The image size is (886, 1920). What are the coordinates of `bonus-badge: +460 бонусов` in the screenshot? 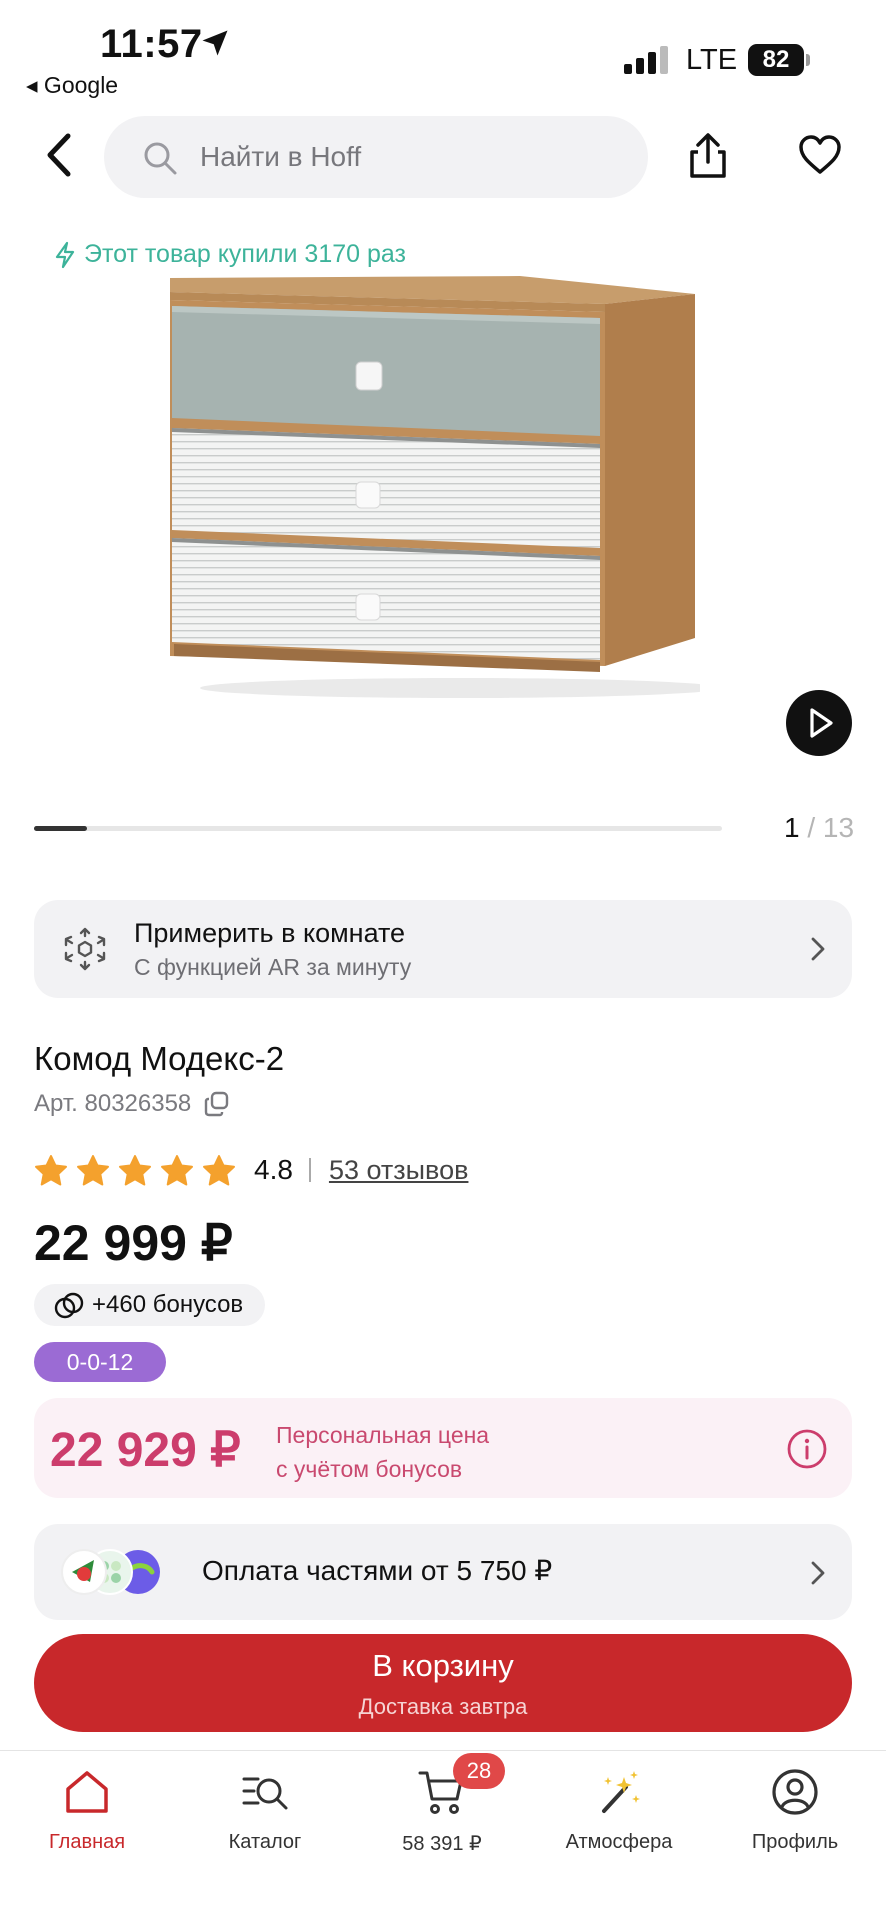 It's located at (150, 1305).